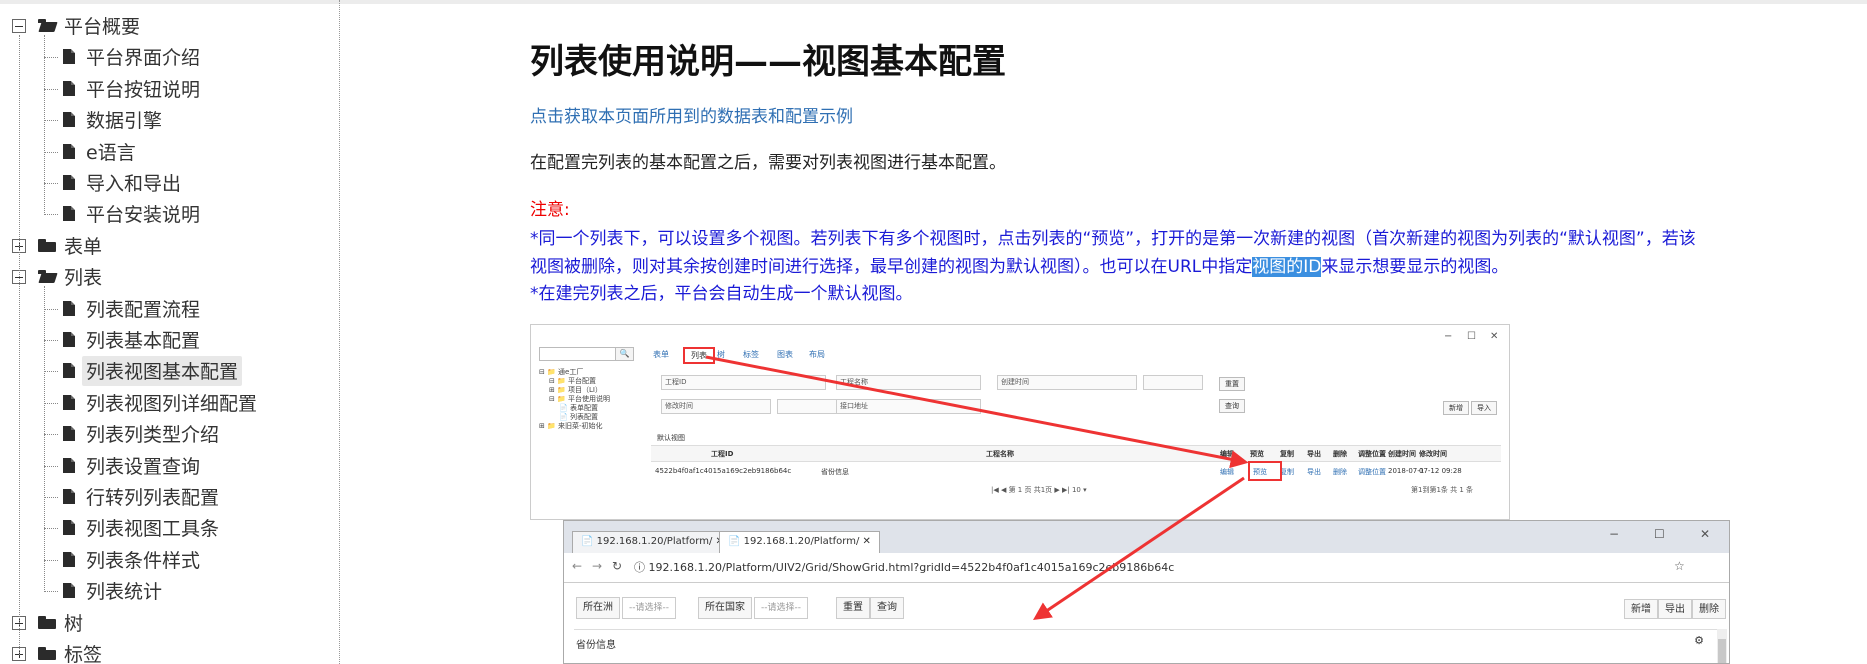 The image size is (1867, 664). Describe the element at coordinates (597, 566) in the screenshot. I see `forward-icon: →` at that location.